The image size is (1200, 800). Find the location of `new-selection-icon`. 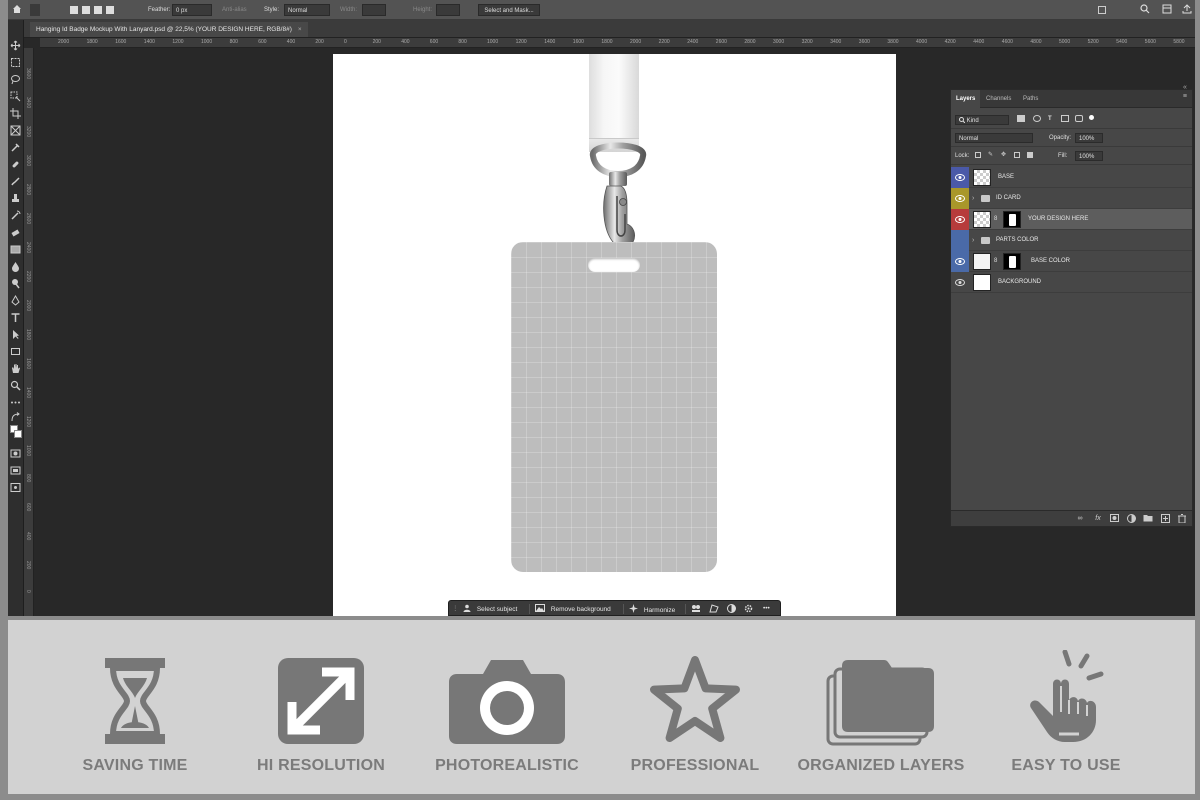

new-selection-icon is located at coordinates (74, 10).